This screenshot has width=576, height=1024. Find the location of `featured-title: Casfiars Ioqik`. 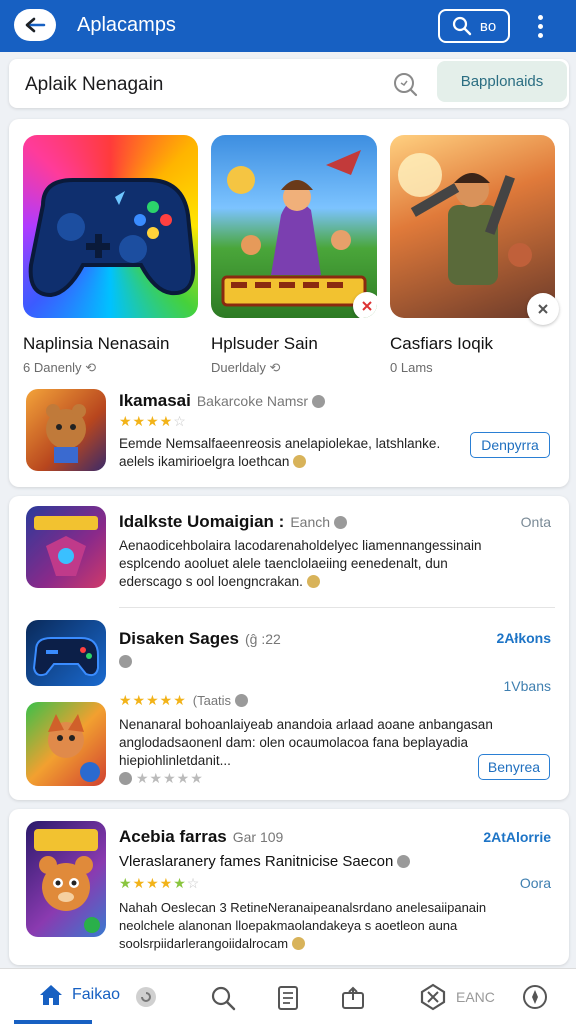

featured-title: Casfiars Ioqik is located at coordinates (441, 343).